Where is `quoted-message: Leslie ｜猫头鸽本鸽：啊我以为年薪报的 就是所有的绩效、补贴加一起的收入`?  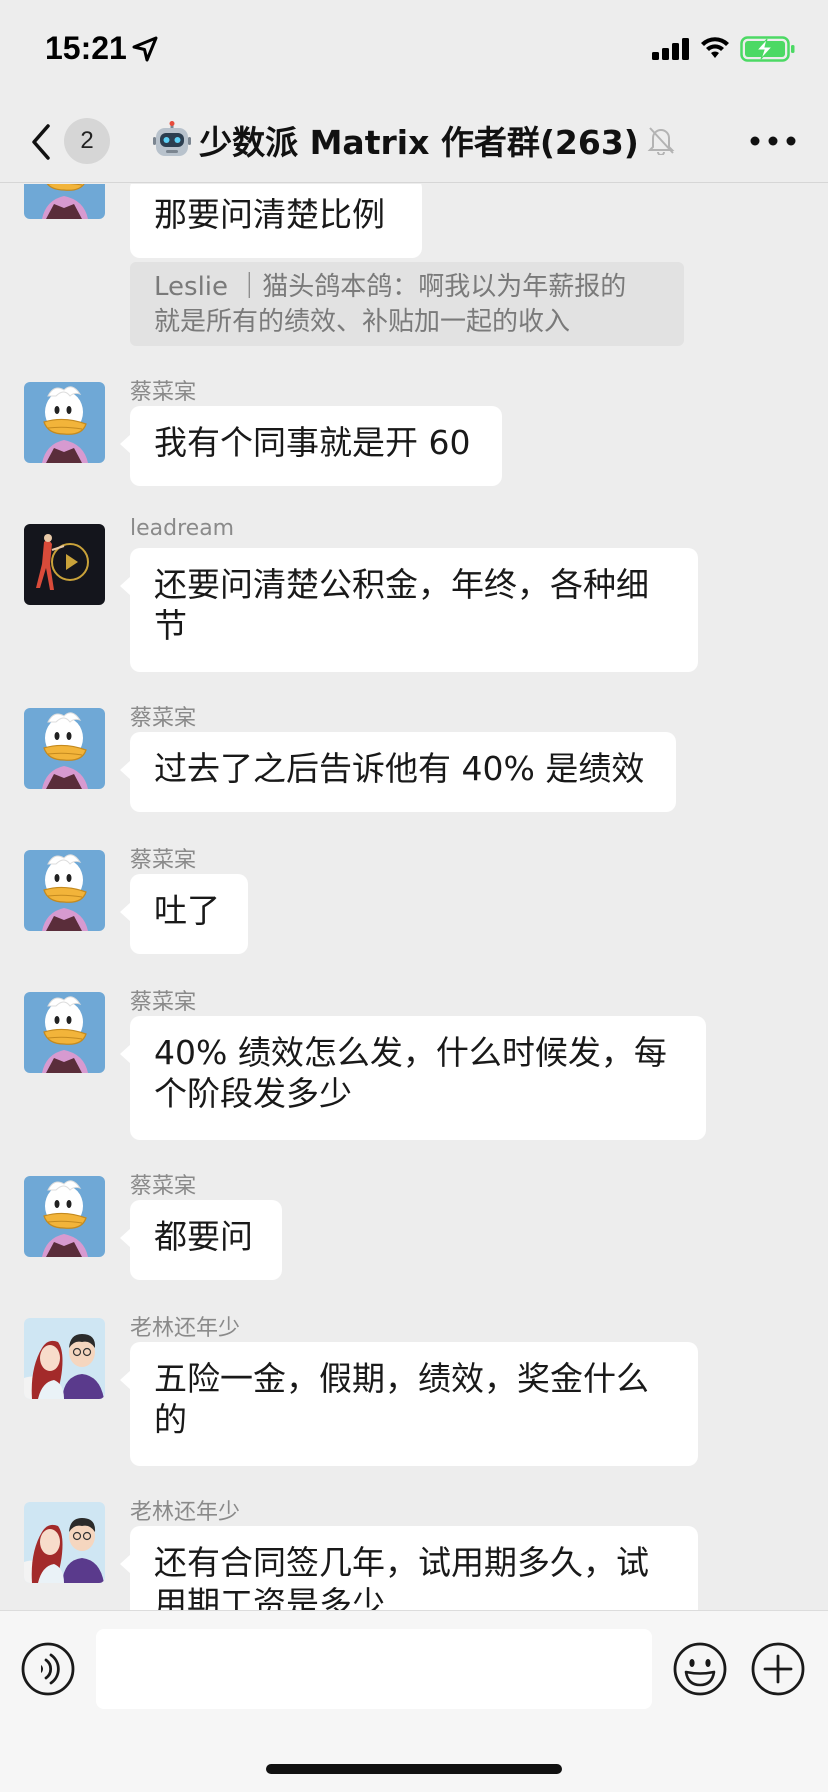 quoted-message: Leslie ｜猫头鸽本鸽：啊我以为年薪报的 就是所有的绩效、补贴加一起的收入 is located at coordinates (407, 304).